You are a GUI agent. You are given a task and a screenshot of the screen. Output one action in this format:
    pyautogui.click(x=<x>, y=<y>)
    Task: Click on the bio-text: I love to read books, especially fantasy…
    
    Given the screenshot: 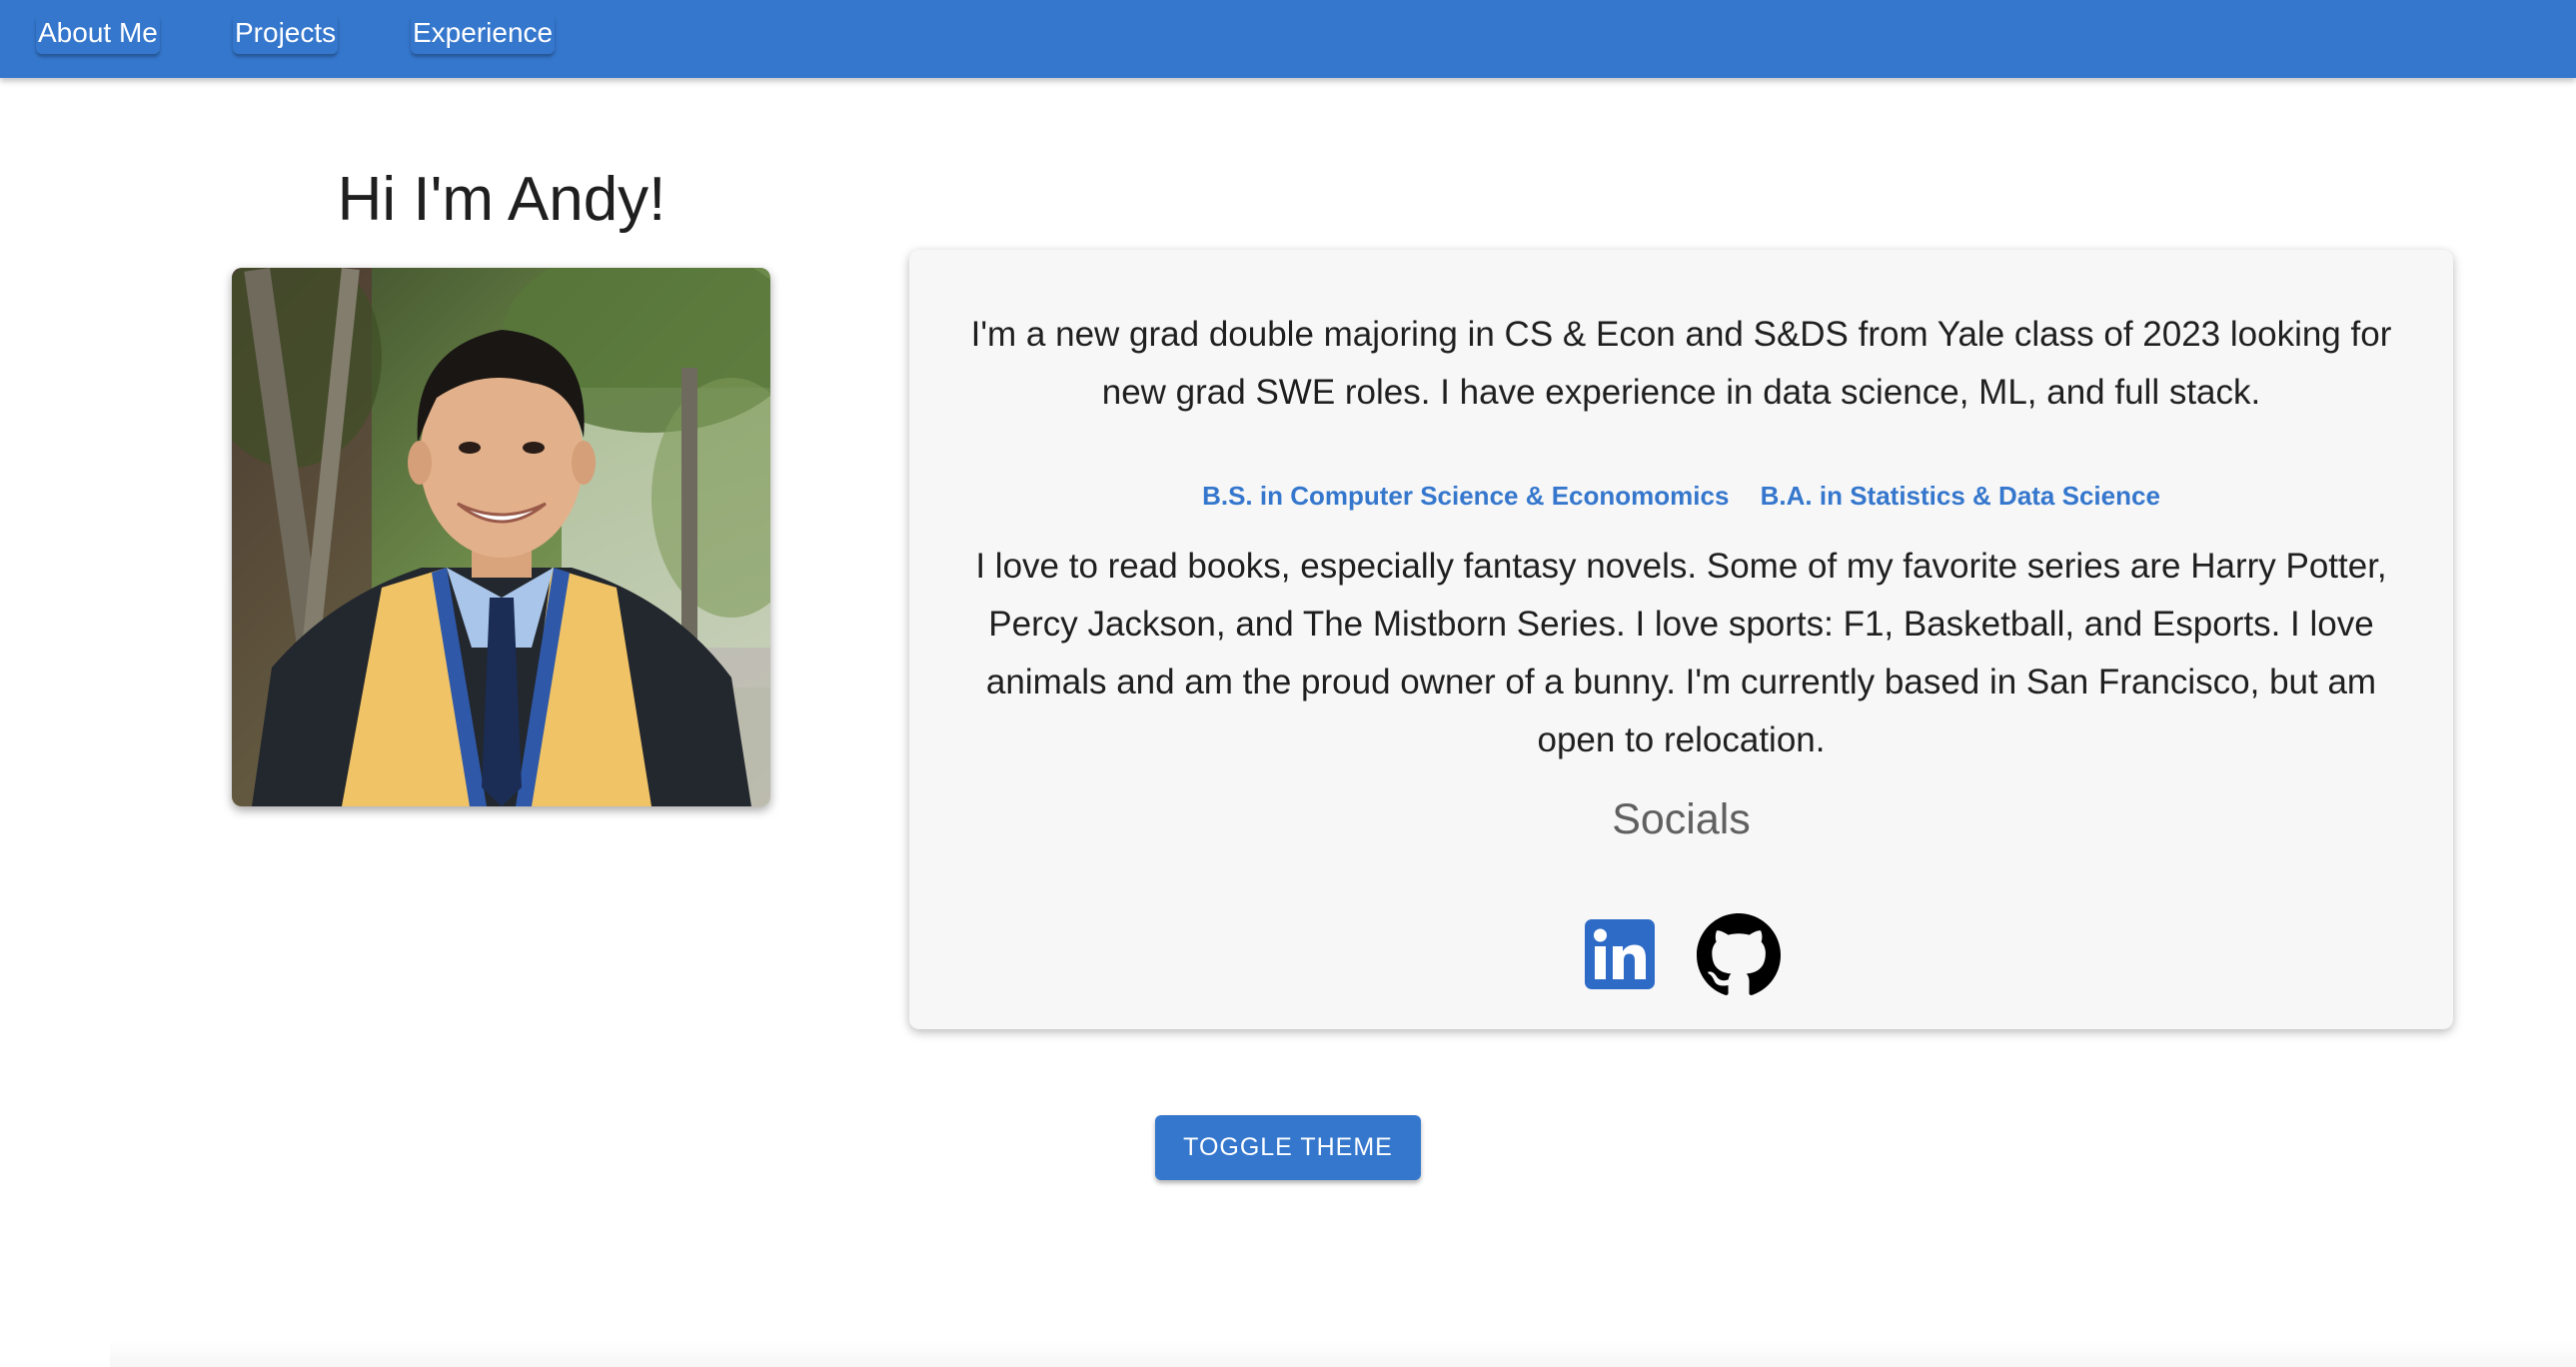 What is the action you would take?
    pyautogui.click(x=1681, y=653)
    